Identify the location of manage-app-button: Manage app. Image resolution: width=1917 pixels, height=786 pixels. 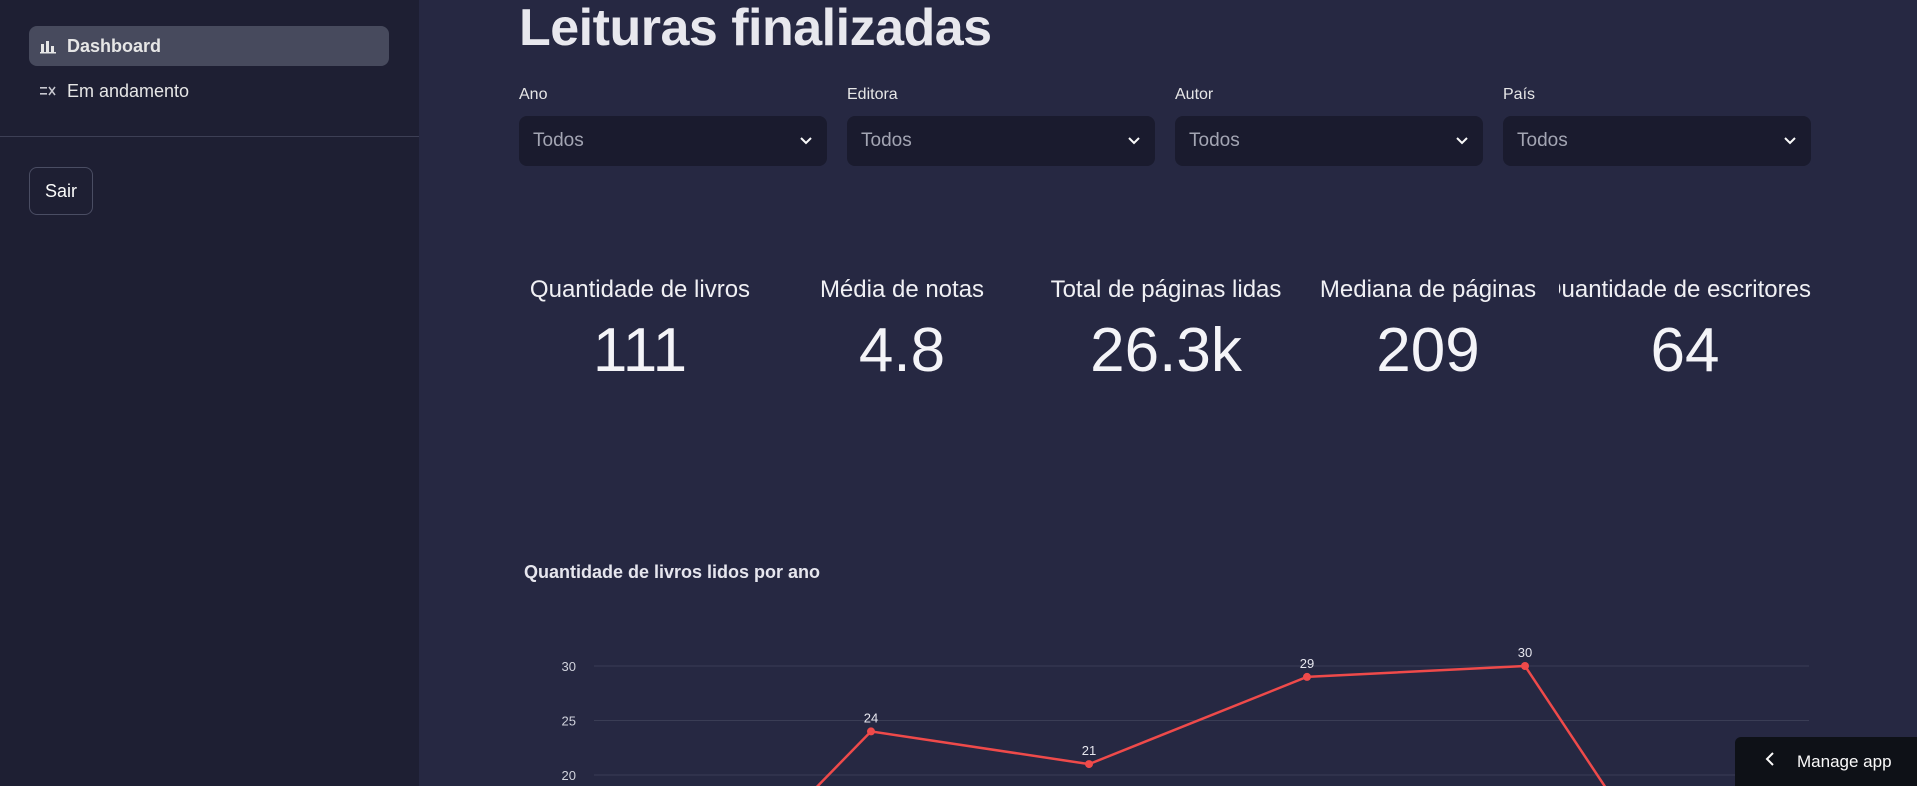
(1826, 761).